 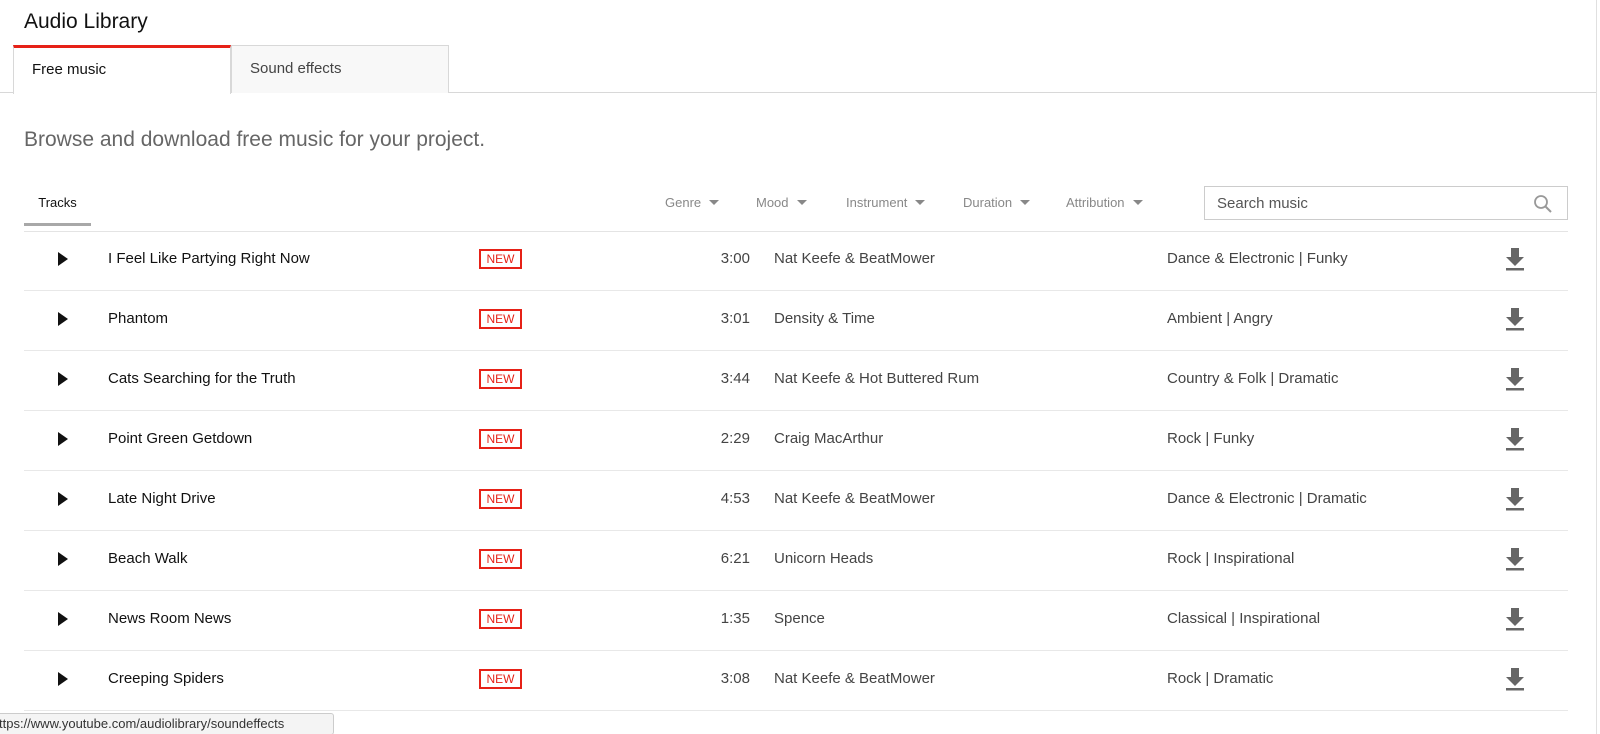 What do you see at coordinates (988, 202) in the screenshot?
I see `duration-filter-label: Duration` at bounding box center [988, 202].